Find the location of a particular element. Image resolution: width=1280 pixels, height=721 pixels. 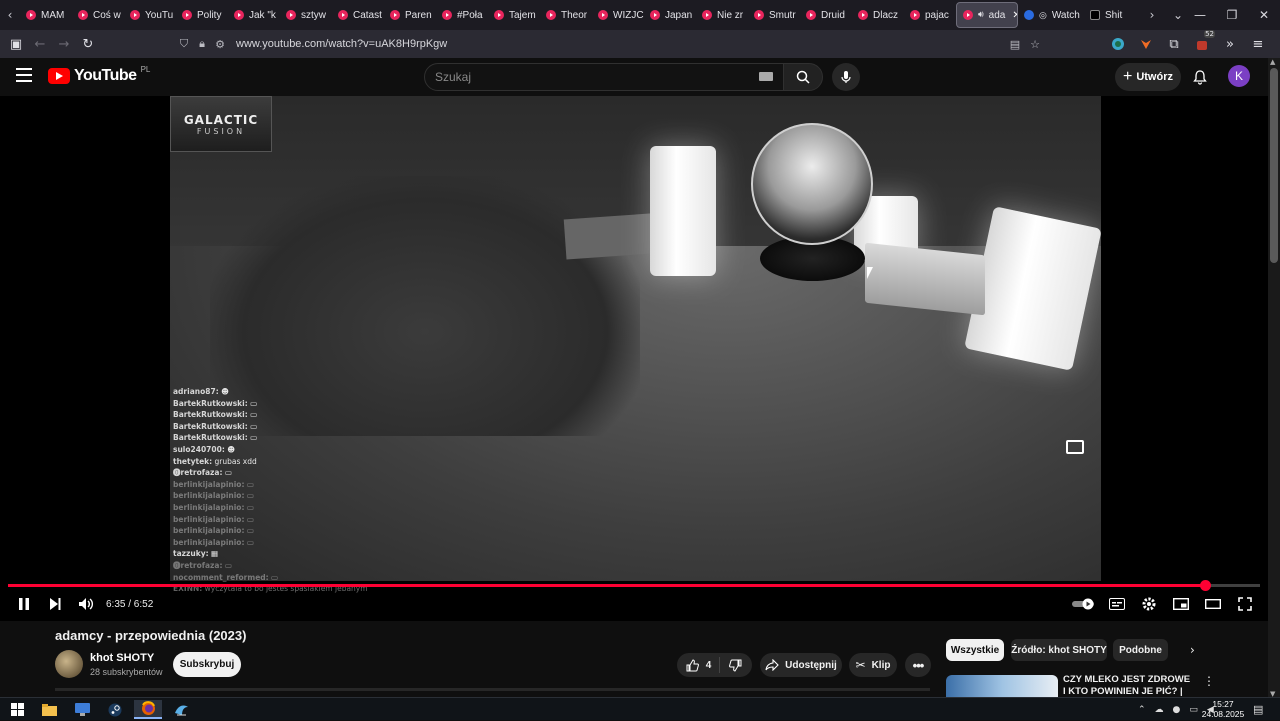

reload-icon: ↻ is located at coordinates (88, 44).